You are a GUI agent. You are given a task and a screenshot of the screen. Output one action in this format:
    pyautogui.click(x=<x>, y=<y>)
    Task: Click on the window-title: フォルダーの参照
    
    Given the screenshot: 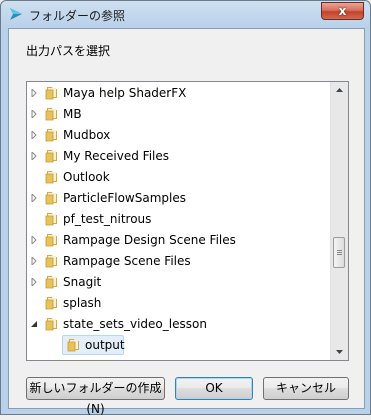 What is the action you would take?
    pyautogui.click(x=77, y=16)
    